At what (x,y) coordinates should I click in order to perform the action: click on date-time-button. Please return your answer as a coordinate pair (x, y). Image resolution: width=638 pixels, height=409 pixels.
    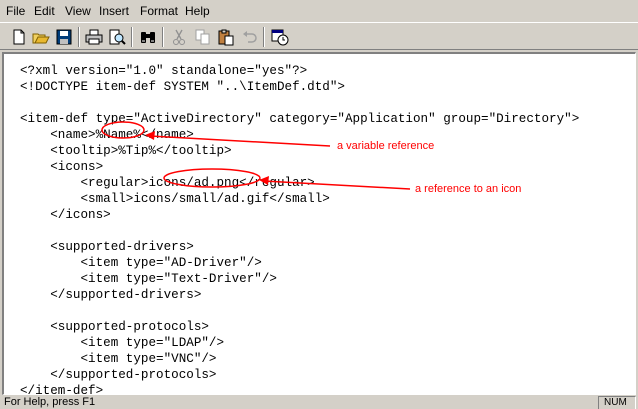
    Looking at the image, I should click on (280, 37).